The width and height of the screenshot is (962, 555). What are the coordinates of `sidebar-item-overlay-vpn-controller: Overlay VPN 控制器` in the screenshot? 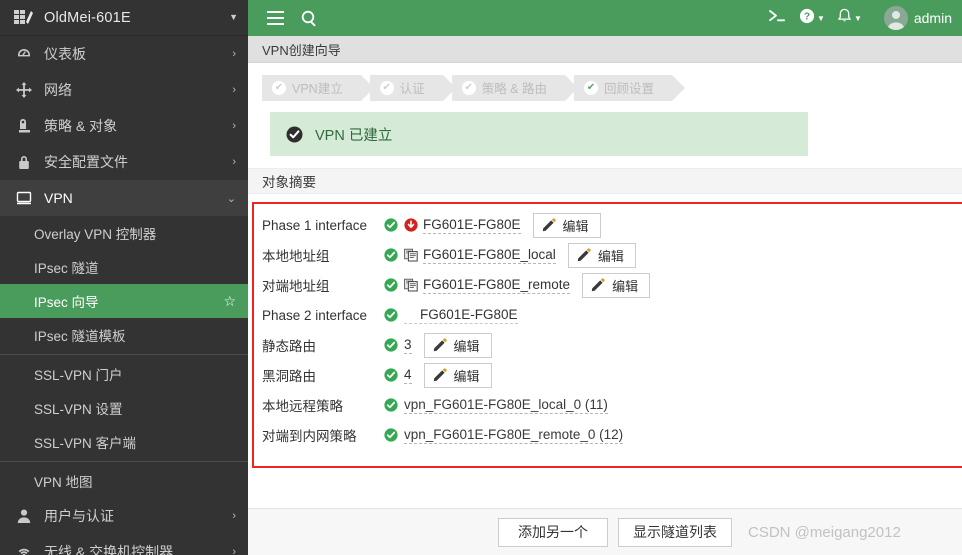 It's located at (124, 233).